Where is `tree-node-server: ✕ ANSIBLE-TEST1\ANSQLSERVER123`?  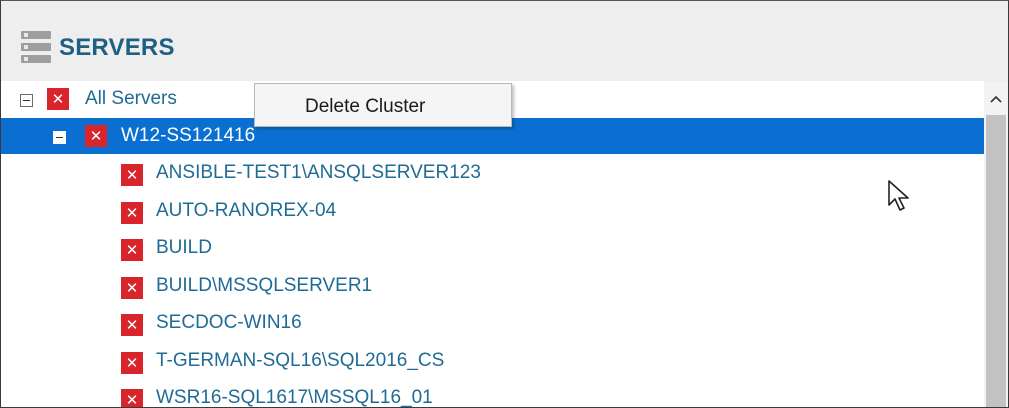 tree-node-server: ✕ ANSIBLE-TEST1\ANSQLSERVER123 is located at coordinates (492, 174).